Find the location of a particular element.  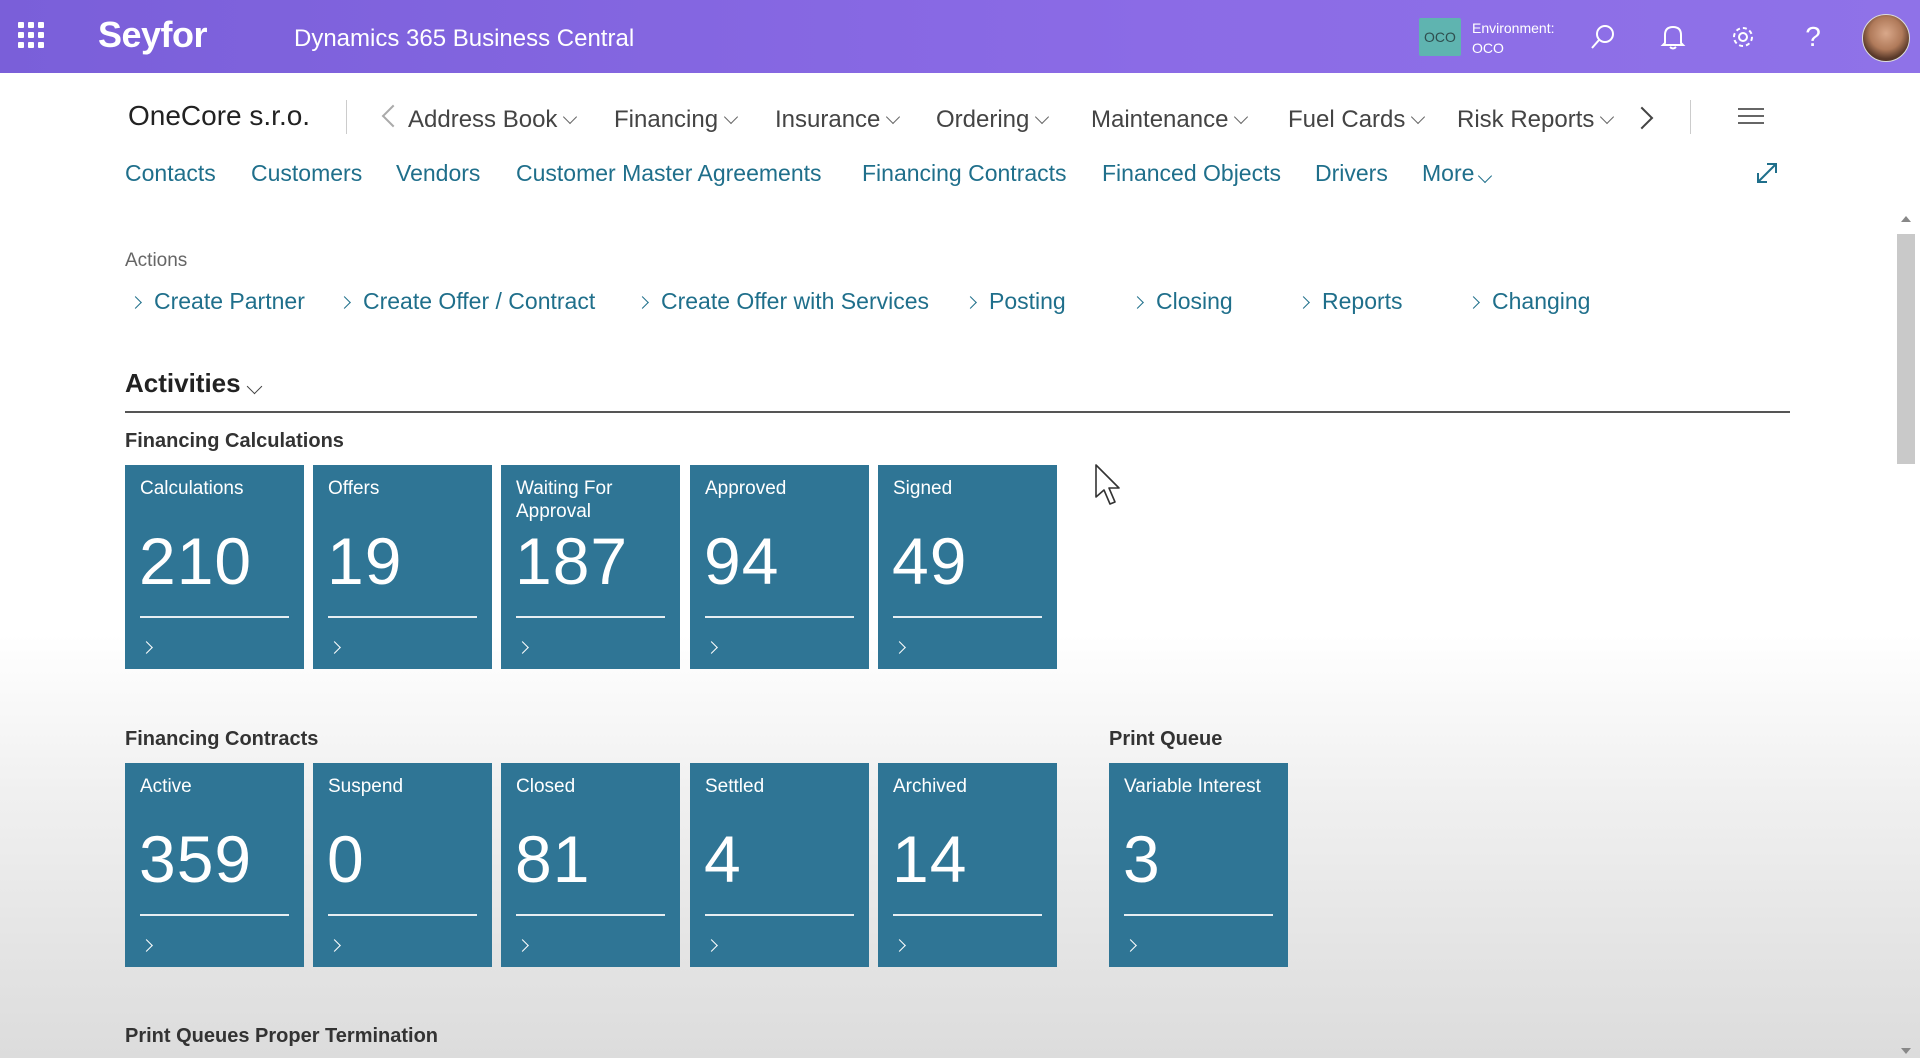

tile-value: 210 is located at coordinates (196, 561).